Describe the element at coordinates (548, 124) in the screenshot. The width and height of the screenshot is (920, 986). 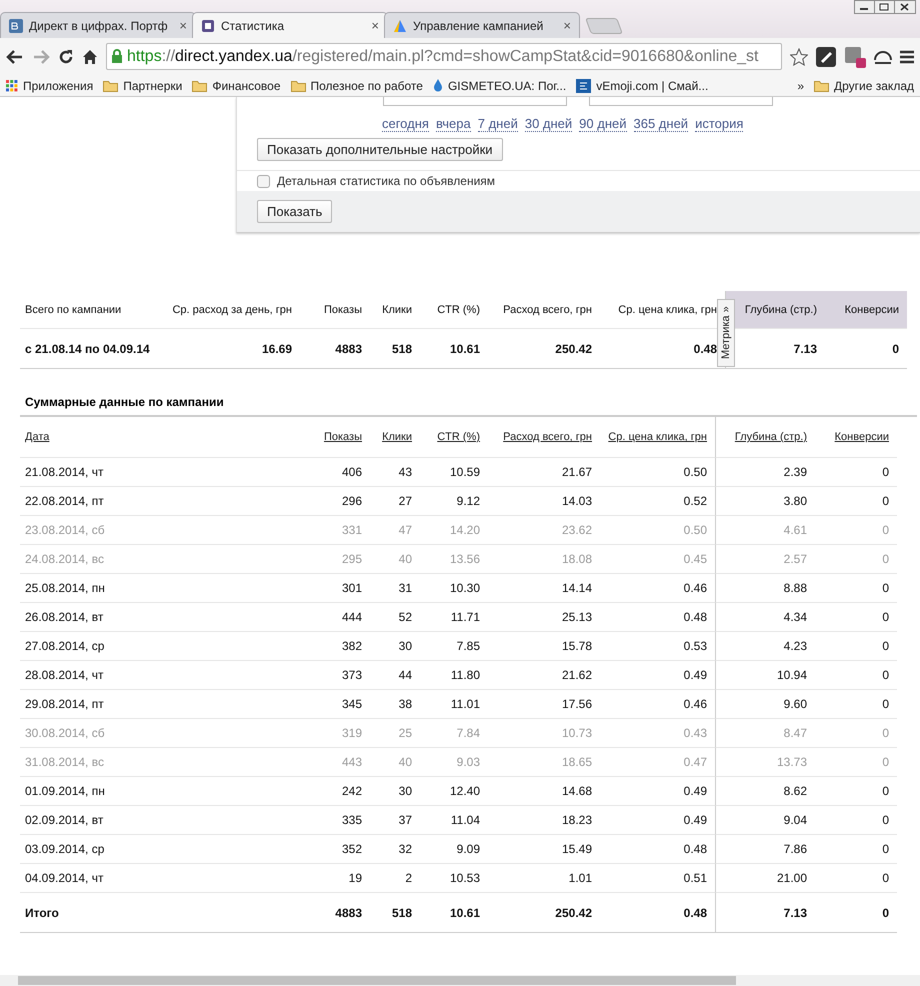
I see `period-link: 30 дней` at that location.